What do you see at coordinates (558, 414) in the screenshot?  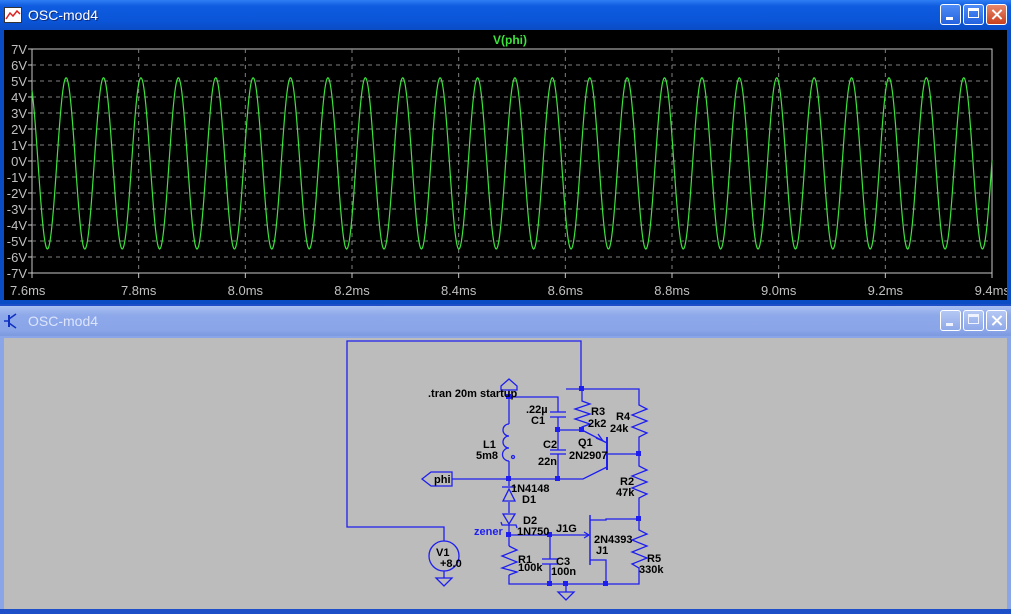 I see `capacitor-c1` at bounding box center [558, 414].